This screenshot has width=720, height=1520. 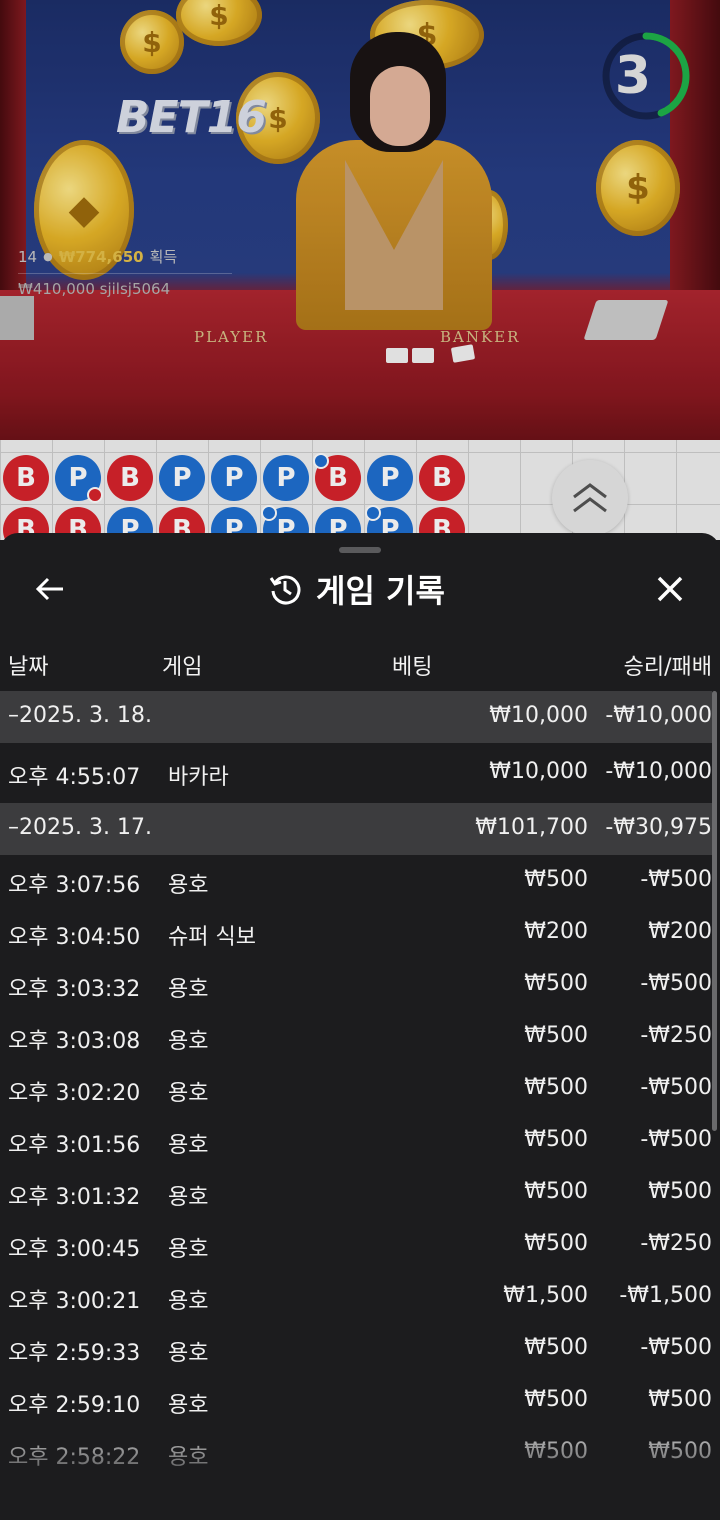 What do you see at coordinates (74, 1249) in the screenshot?
I see `row-time: 오후 3:00:45` at bounding box center [74, 1249].